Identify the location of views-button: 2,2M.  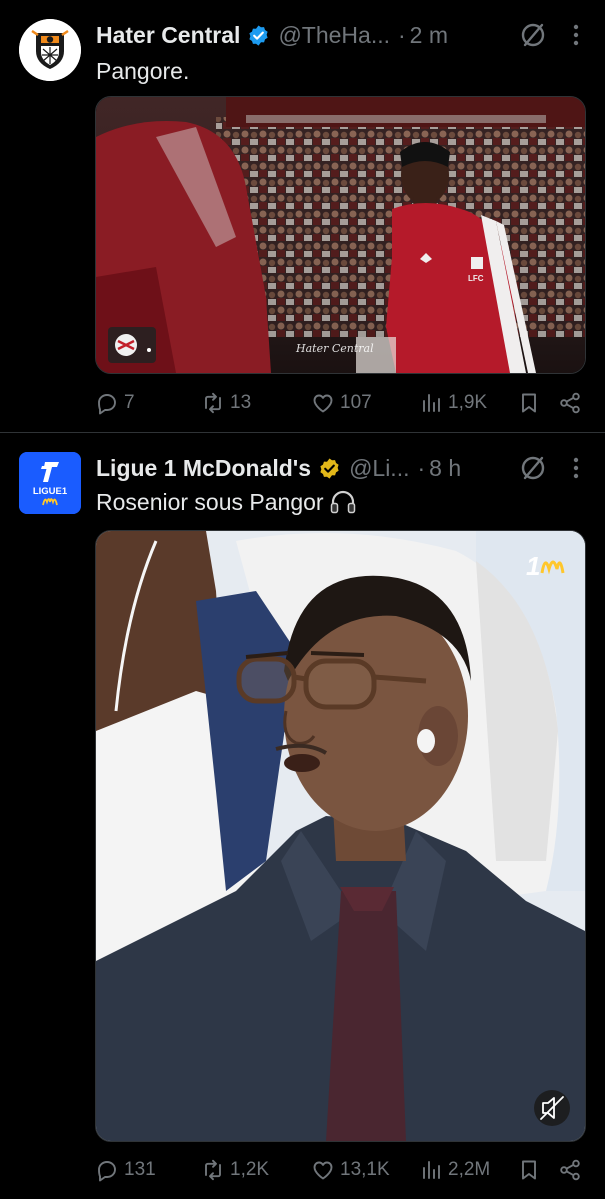
(454, 1170).